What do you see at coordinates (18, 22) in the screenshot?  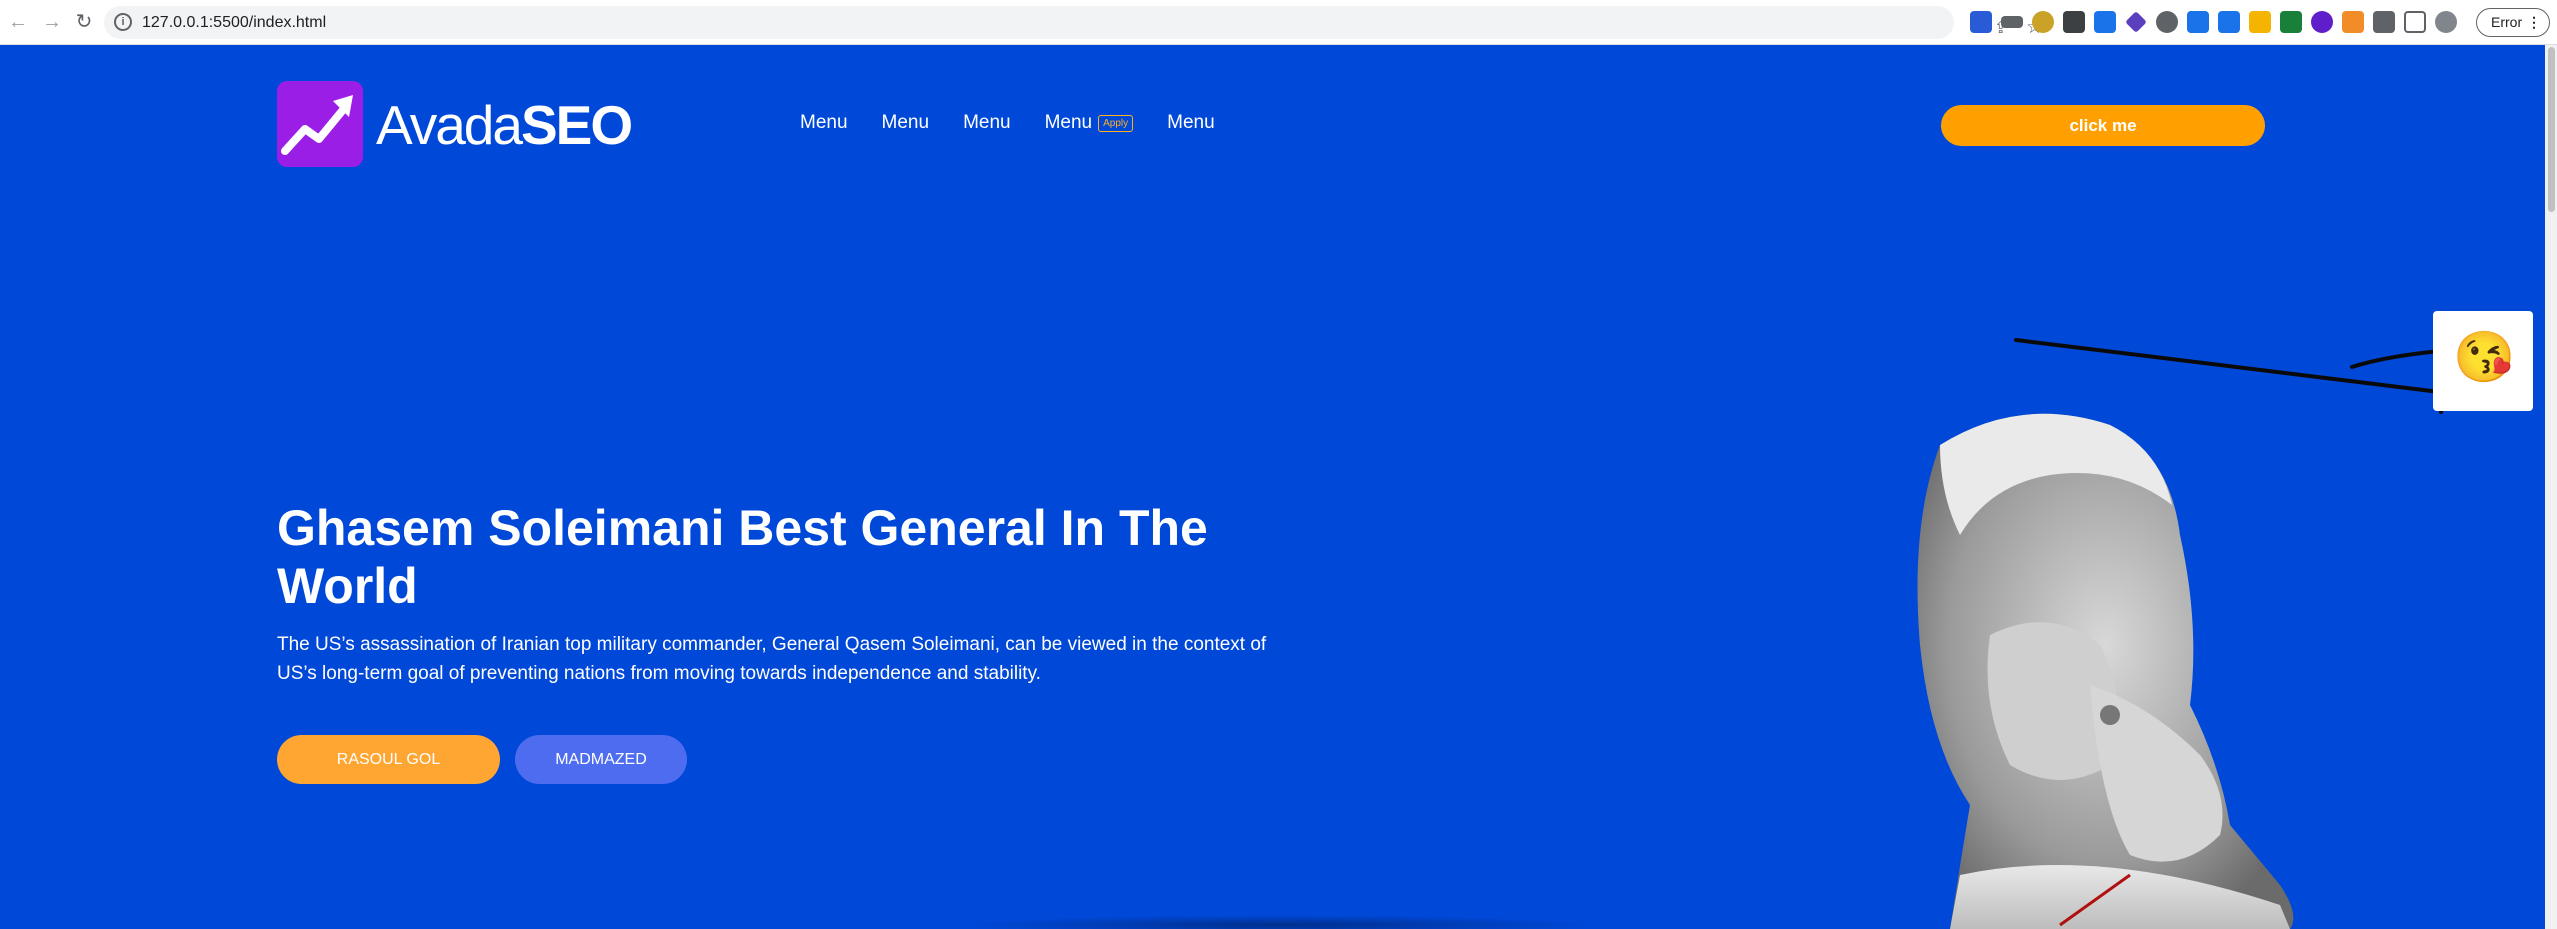 I see `back-arrow-icon: ←` at bounding box center [18, 22].